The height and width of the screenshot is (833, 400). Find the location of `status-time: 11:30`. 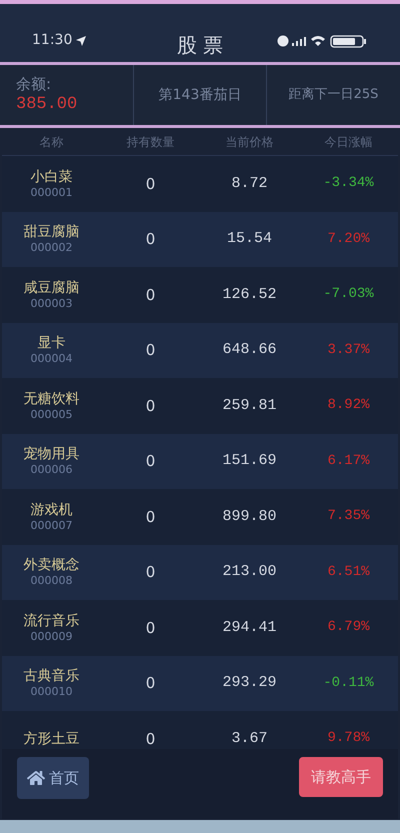

status-time: 11:30 is located at coordinates (52, 40).